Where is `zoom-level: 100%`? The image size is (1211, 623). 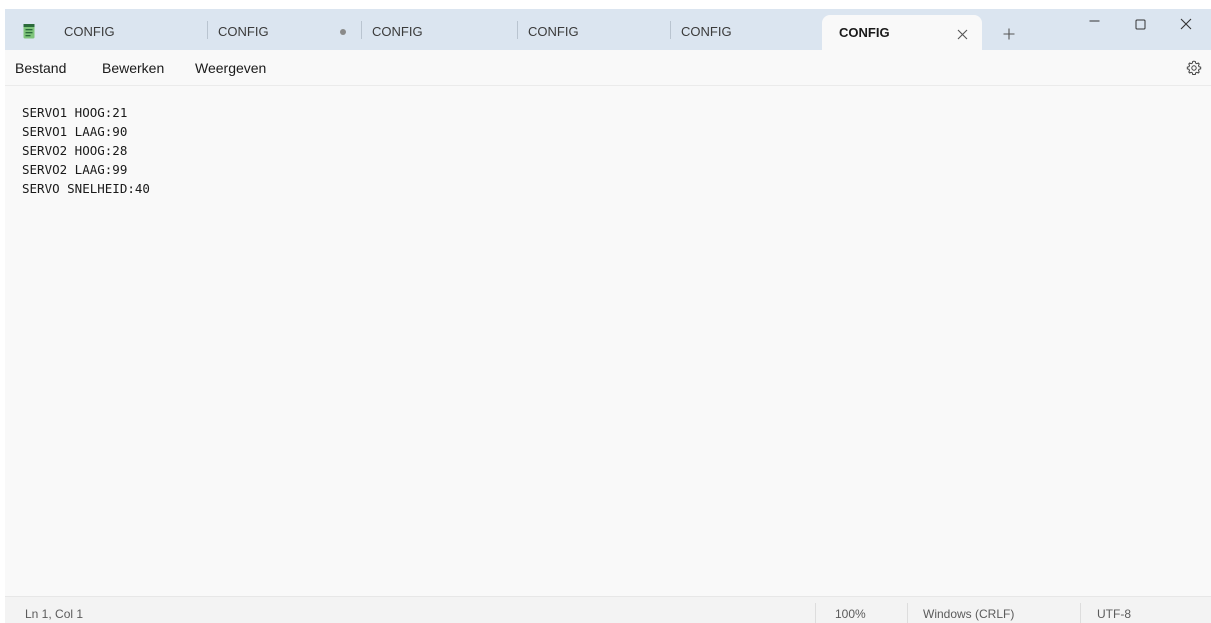
zoom-level: 100% is located at coordinates (850, 614).